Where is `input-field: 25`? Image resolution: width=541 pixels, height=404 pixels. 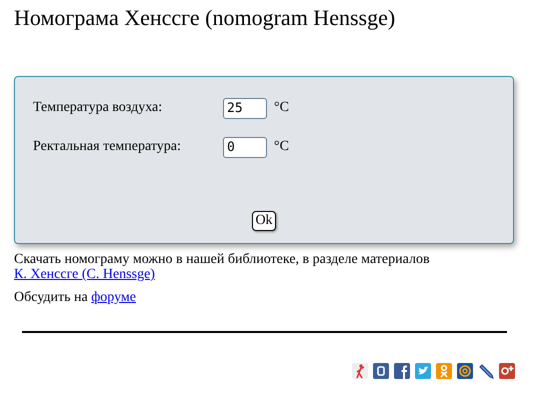
input-field: 25 is located at coordinates (245, 108).